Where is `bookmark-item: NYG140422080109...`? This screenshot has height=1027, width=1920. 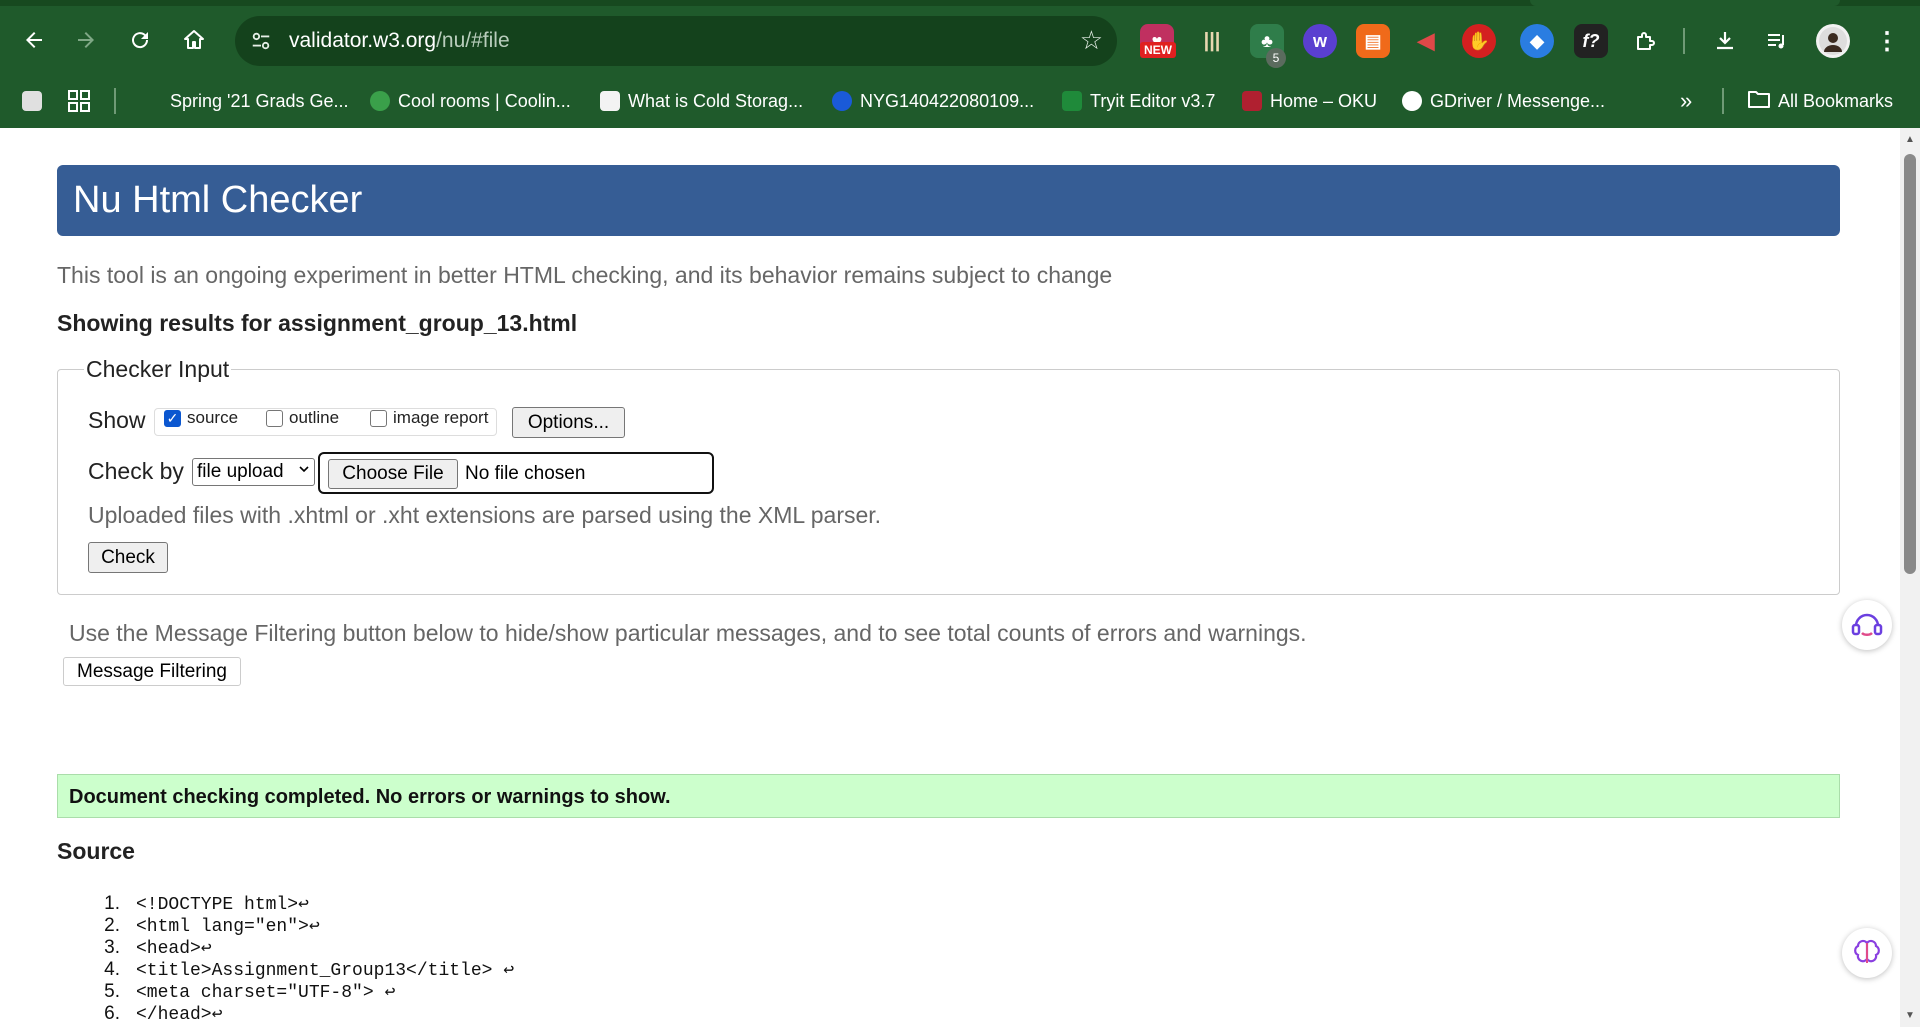
bookmark-item: NYG140422080109... is located at coordinates (933, 101).